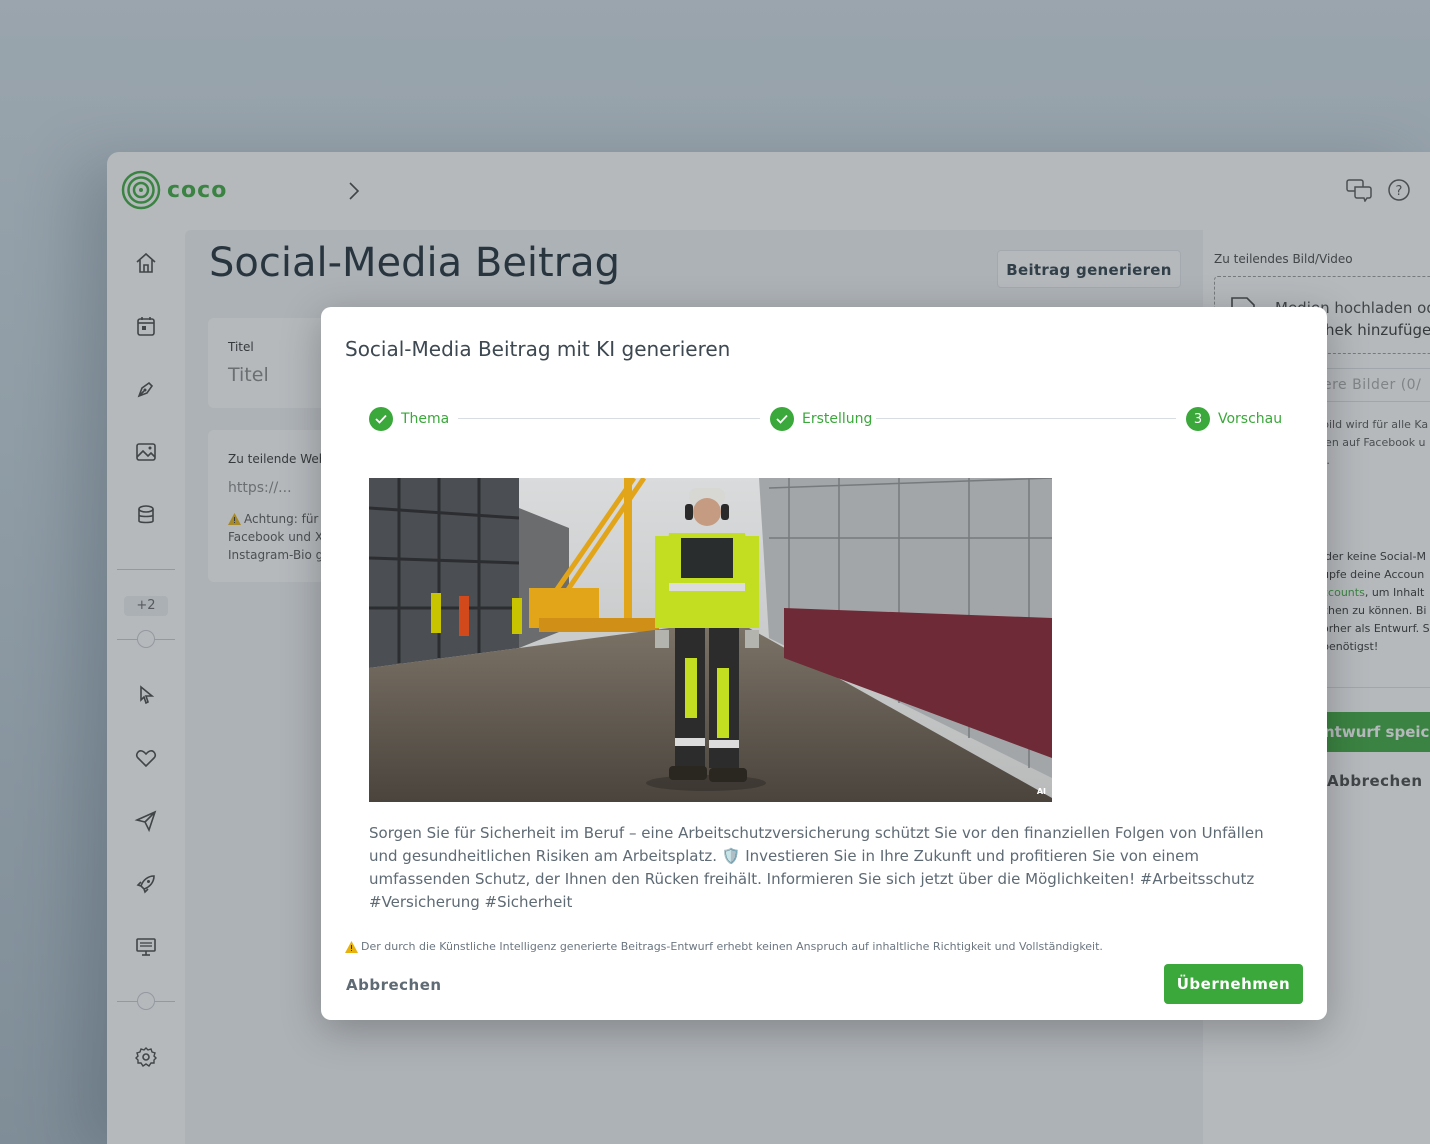 The height and width of the screenshot is (1144, 1430). Describe the element at coordinates (1376, 628) in the screenshot. I see `notice-line-5: orher als Entwurf. S` at that location.